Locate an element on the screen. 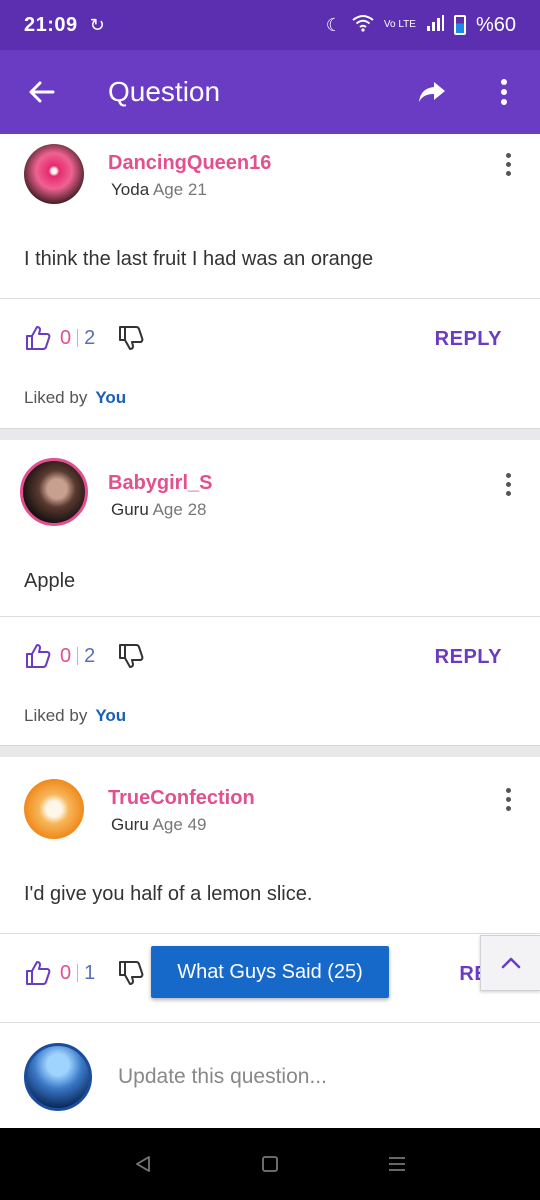  battery-percent: %60 is located at coordinates (495, 24).